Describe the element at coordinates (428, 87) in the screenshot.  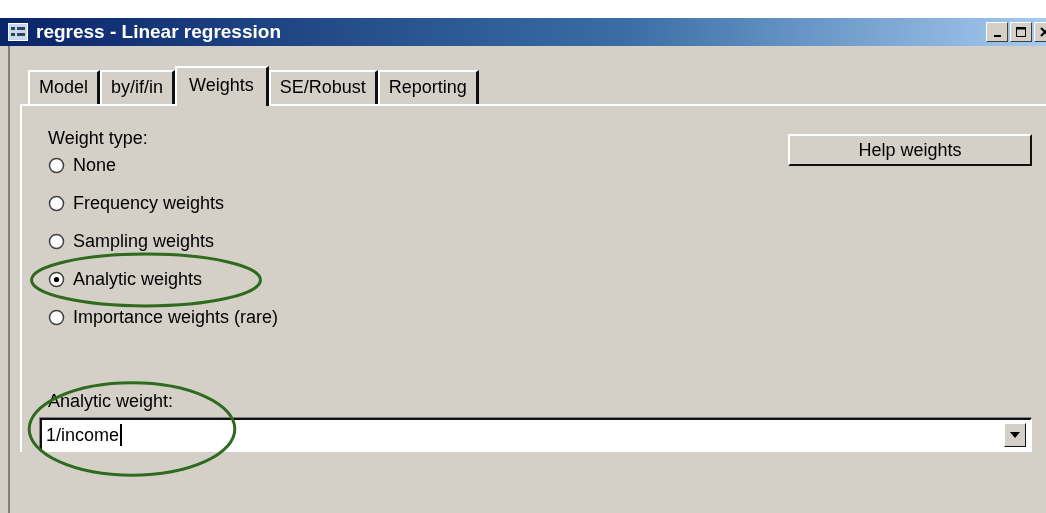
I see `tab: Reporting` at that location.